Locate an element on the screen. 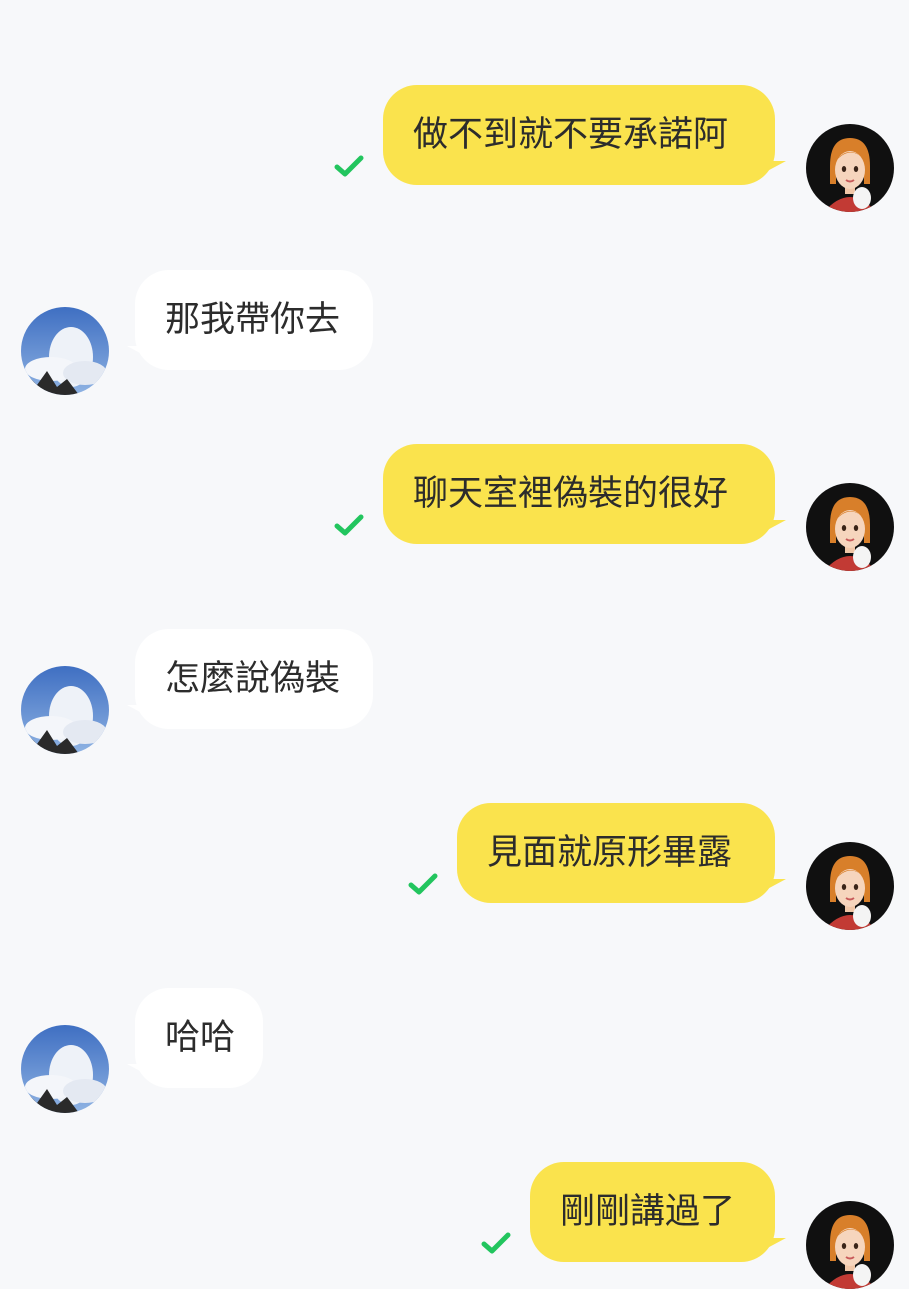  outgoing-message-bubble: 做不到就不要承諾阿 is located at coordinates (579, 135).